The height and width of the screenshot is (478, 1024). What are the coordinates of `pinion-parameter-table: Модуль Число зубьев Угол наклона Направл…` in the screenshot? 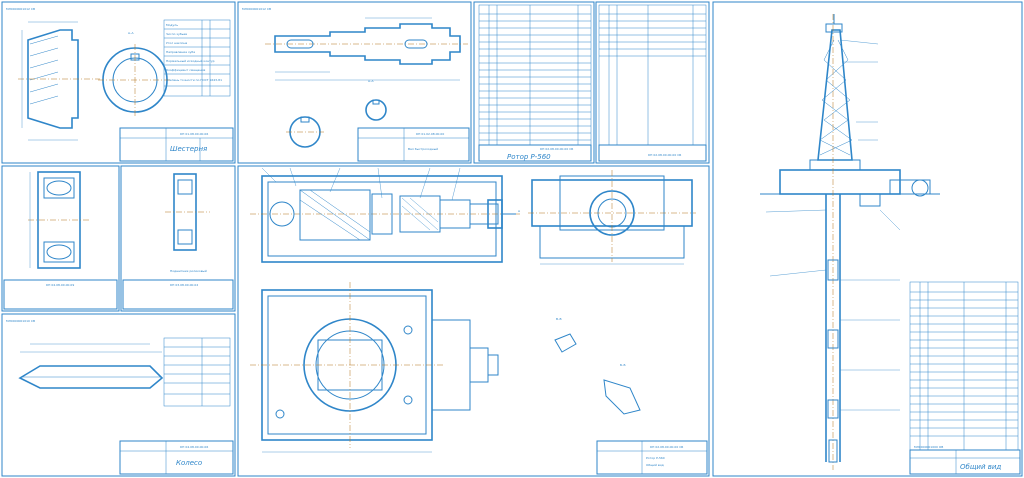 It's located at (197, 58).